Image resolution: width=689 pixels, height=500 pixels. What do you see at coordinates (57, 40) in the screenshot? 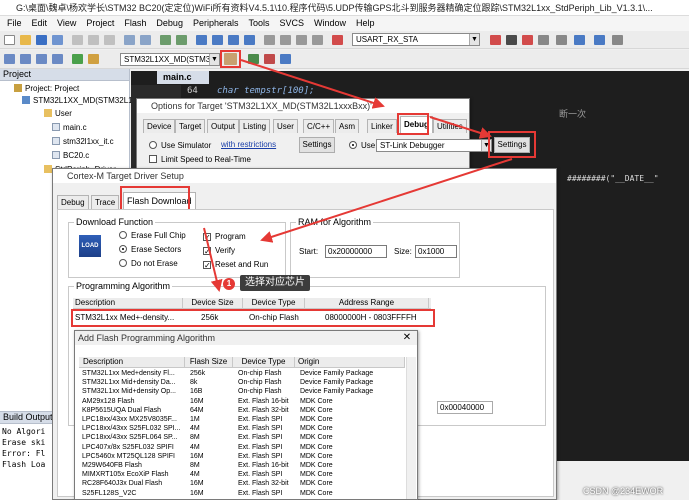
I see `save-all-icon` at bounding box center [57, 40].